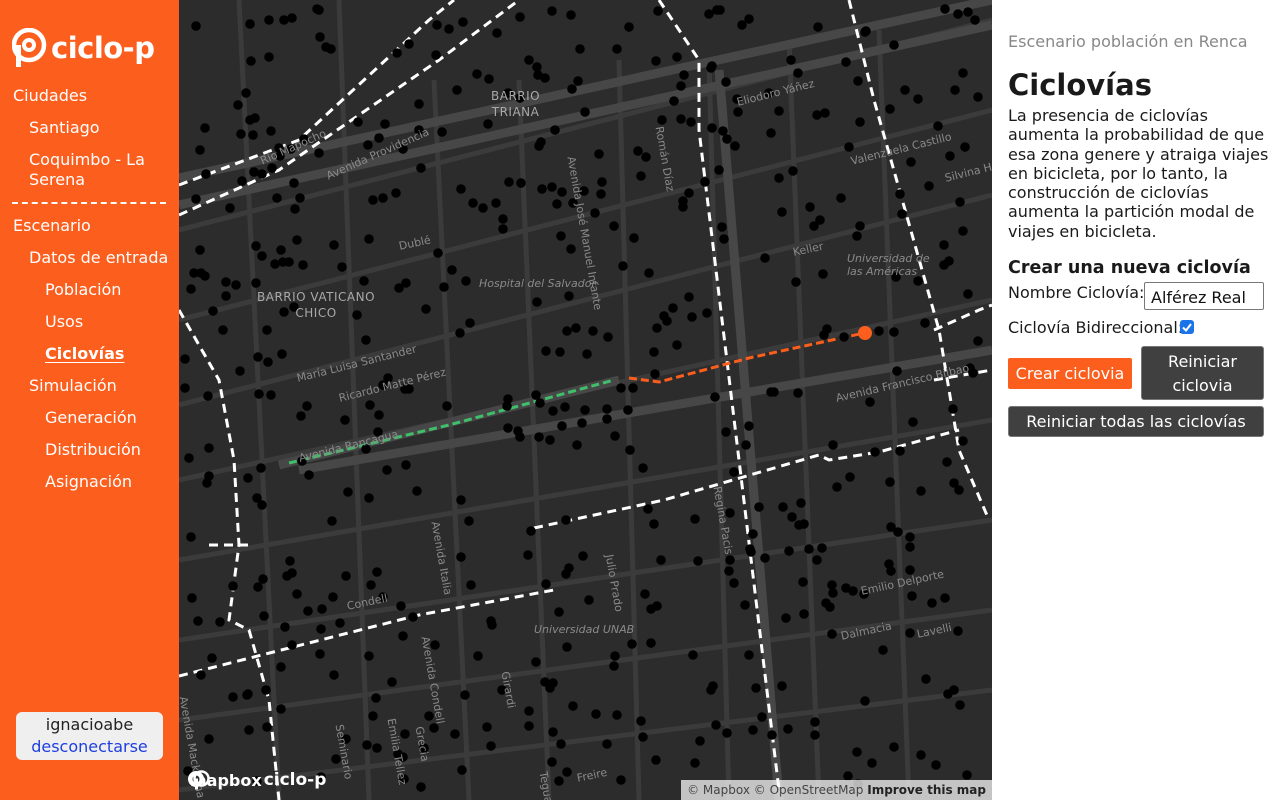 Image resolution: width=1280 pixels, height=800 pixels. I want to click on create-bikeway-button: Crear ciclovia, so click(1070, 373).